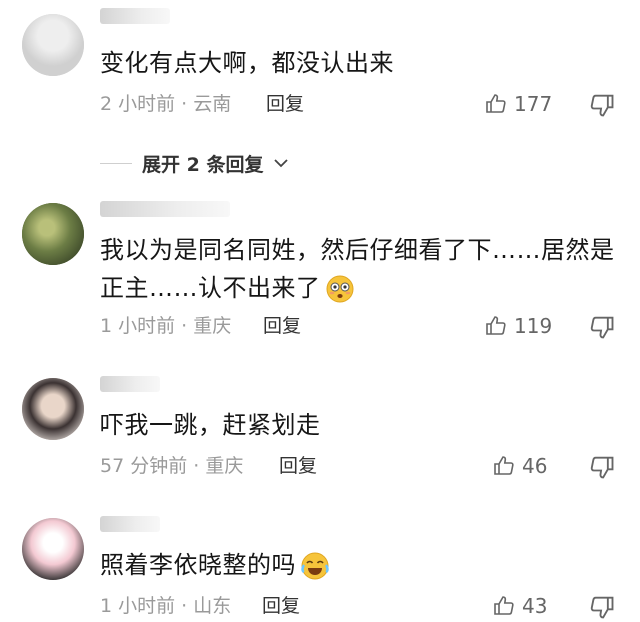  Describe the element at coordinates (166, 104) in the screenshot. I see `comment-meta: 2 小时前 · 云南` at that location.